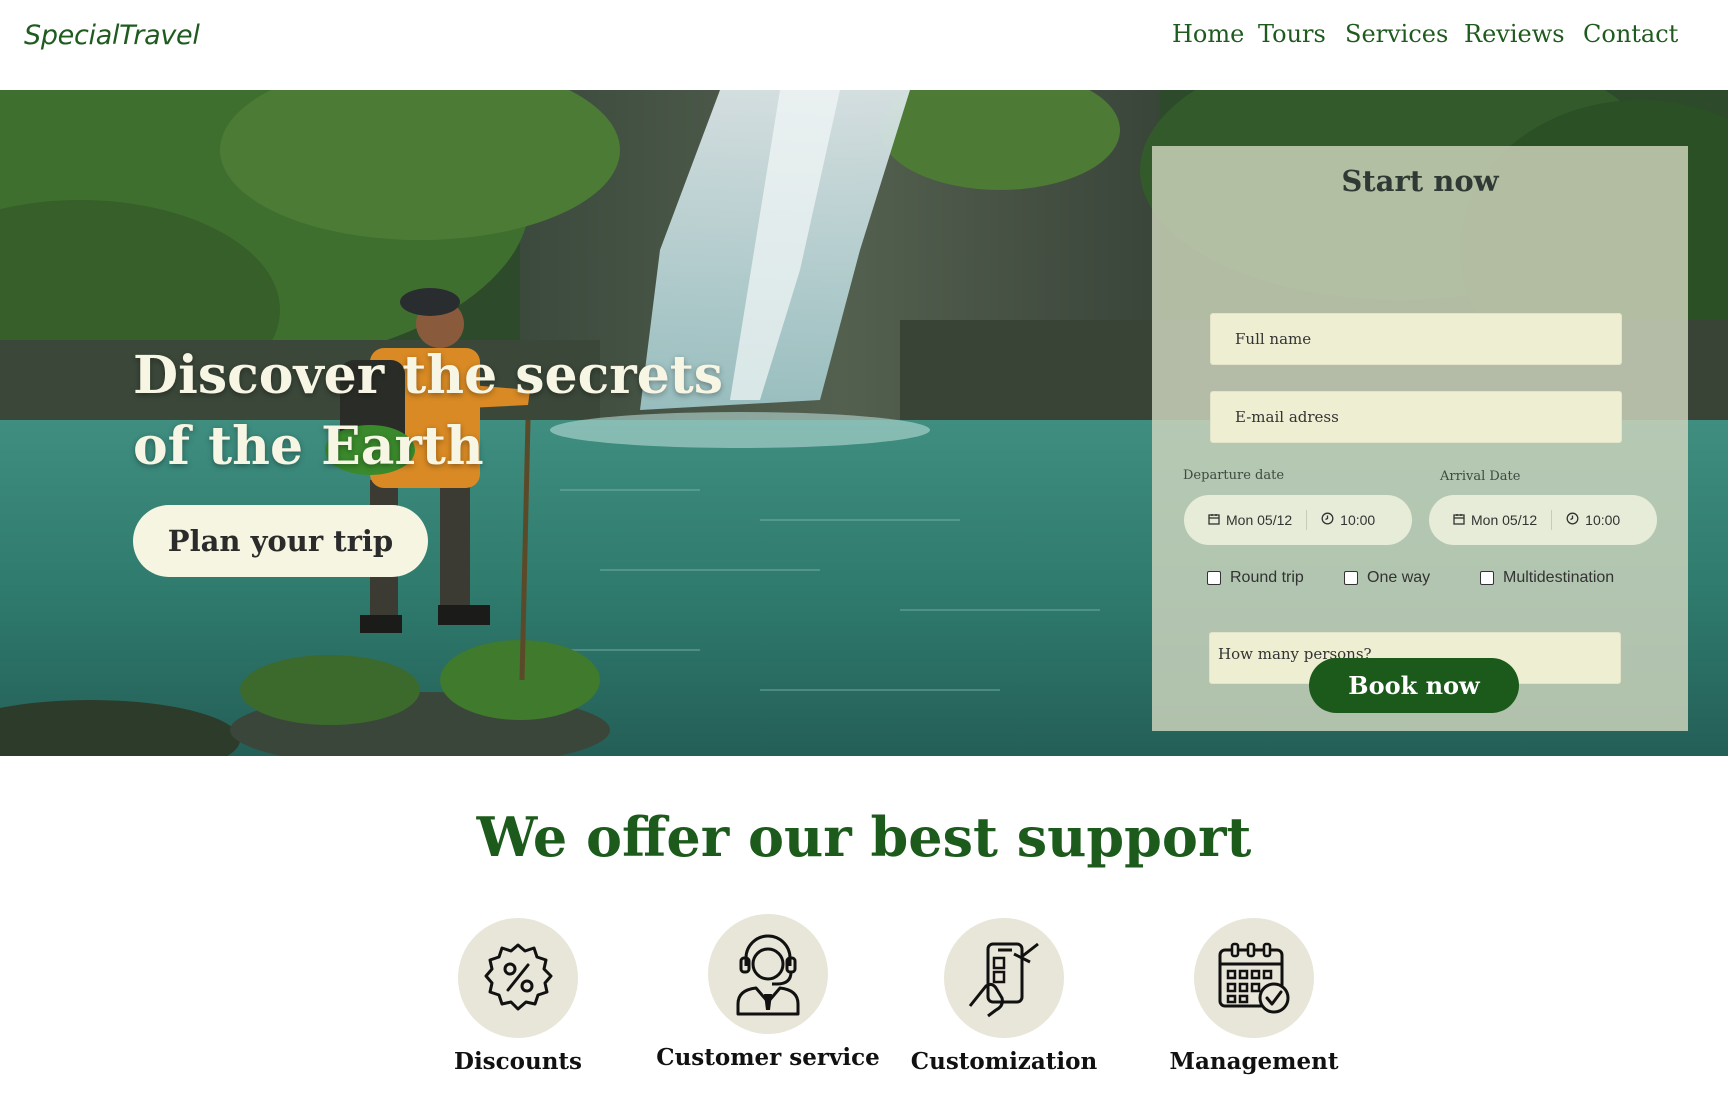 The image size is (1728, 1117). I want to click on one-way-label: One way, so click(1399, 577).